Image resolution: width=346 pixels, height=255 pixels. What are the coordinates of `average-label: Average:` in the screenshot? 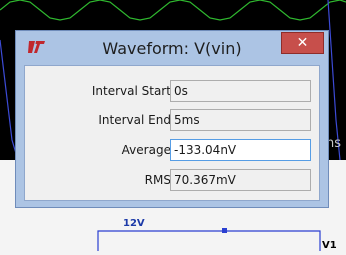 It's located at (148, 150).